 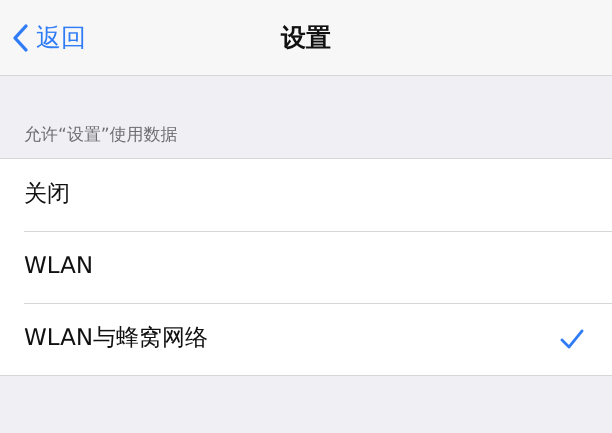 What do you see at coordinates (101, 135) in the screenshot?
I see `section-header: 允许“设置”使用数据` at bounding box center [101, 135].